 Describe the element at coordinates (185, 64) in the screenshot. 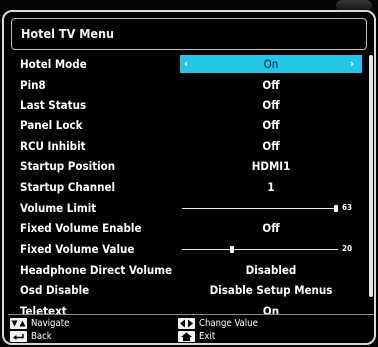

I see `menu-row-hotel-mode: Hotel Mode ‹ On ›` at that location.